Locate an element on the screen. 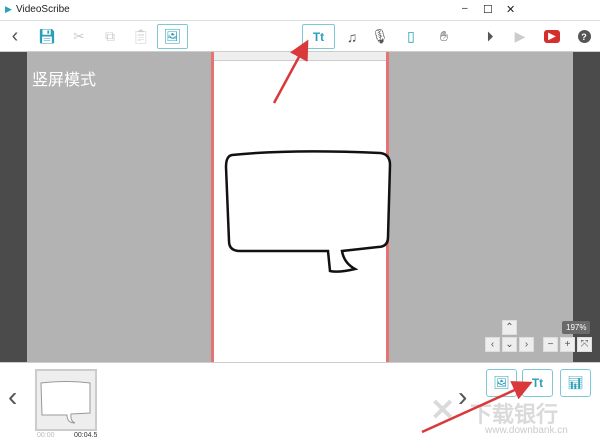  publish-video-icon: ▶ is located at coordinates (552, 36).